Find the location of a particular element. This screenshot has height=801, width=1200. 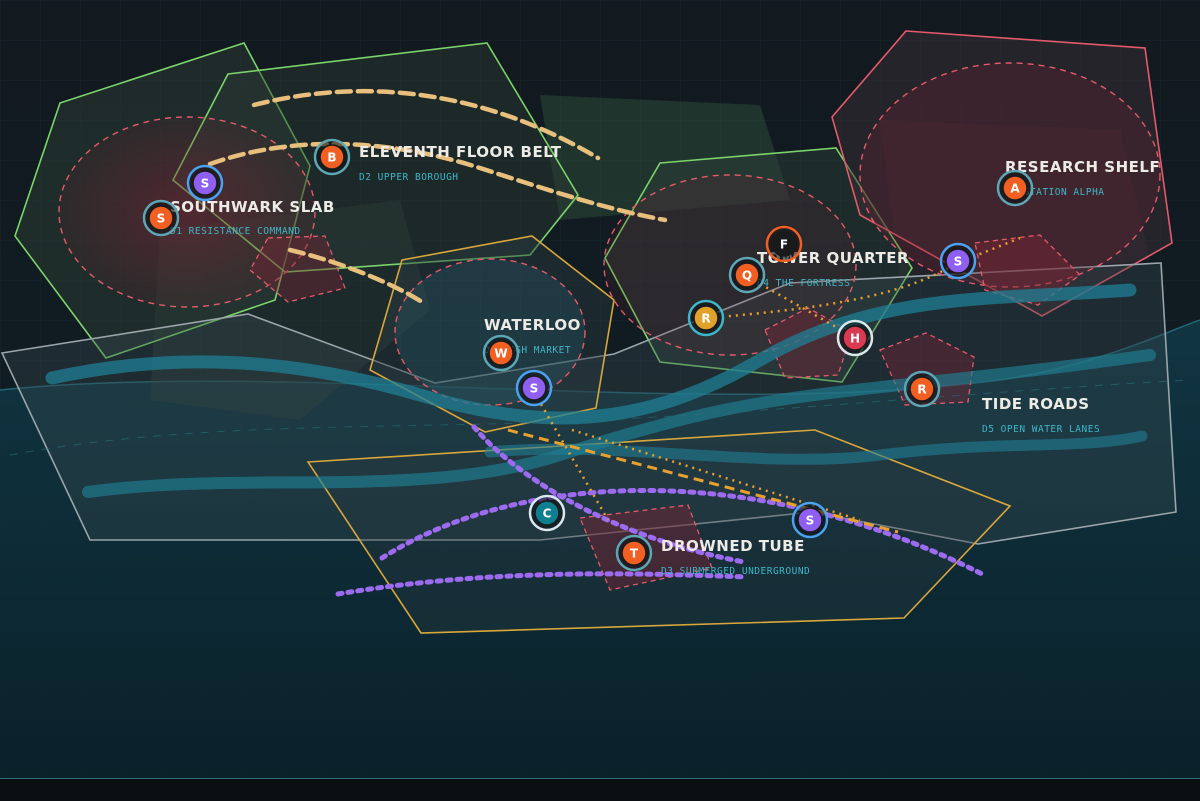

map-marker-f: F is located at coordinates (784, 244).